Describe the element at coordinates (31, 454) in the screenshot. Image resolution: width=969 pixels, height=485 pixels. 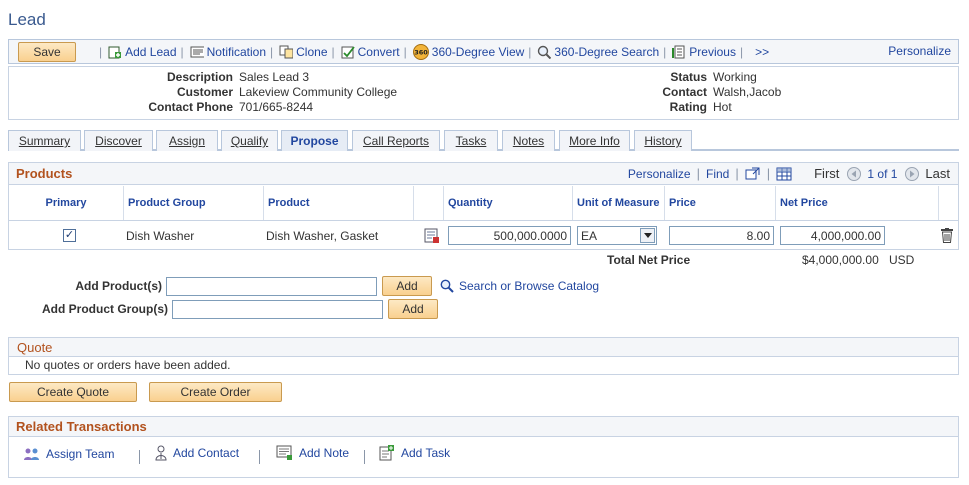
I see `team-icon` at that location.